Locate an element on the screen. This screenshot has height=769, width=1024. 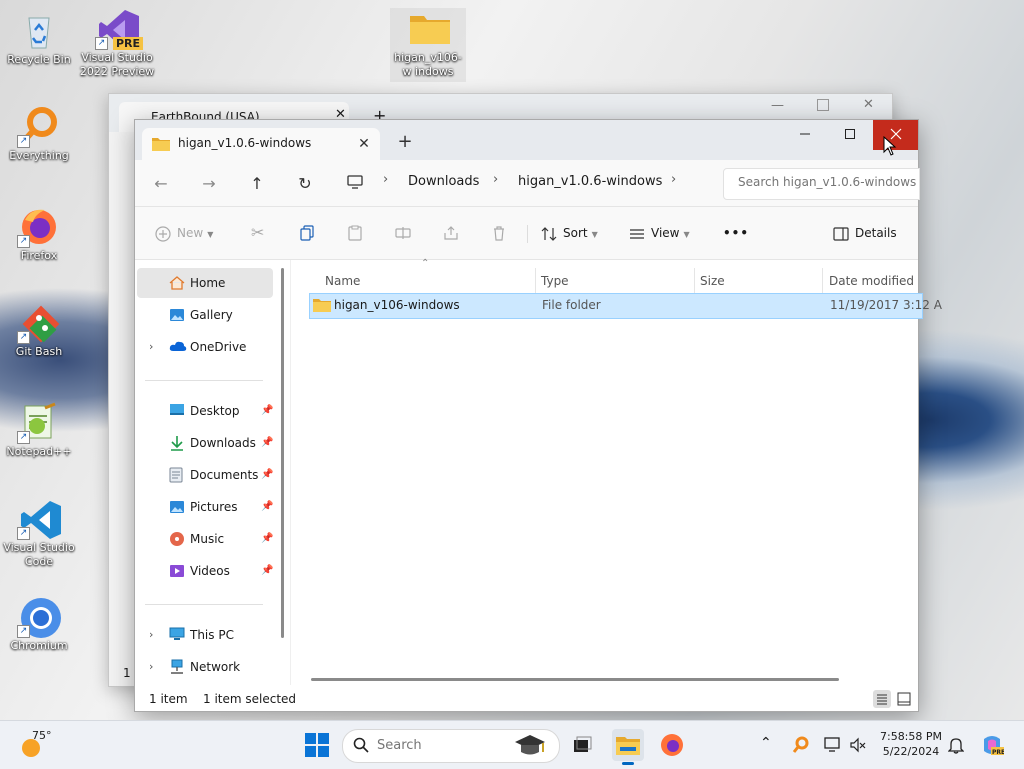
sidebar-scrollbar is located at coordinates (282, 453).